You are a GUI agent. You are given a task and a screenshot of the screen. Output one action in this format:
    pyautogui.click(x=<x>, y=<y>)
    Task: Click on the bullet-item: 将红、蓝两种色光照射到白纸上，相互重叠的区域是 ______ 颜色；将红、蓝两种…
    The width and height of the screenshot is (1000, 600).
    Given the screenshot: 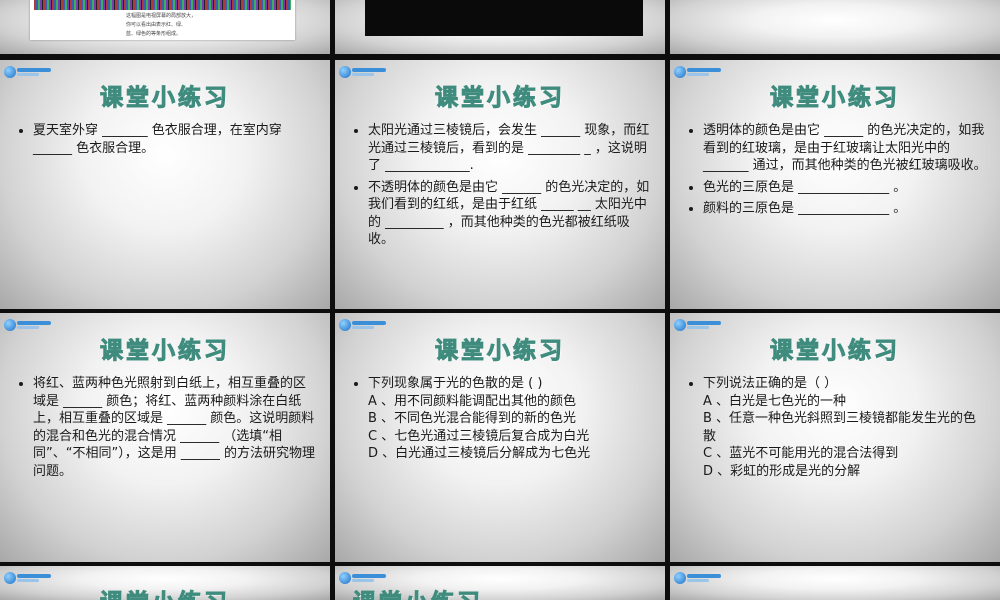 What is the action you would take?
    pyautogui.click(x=175, y=427)
    